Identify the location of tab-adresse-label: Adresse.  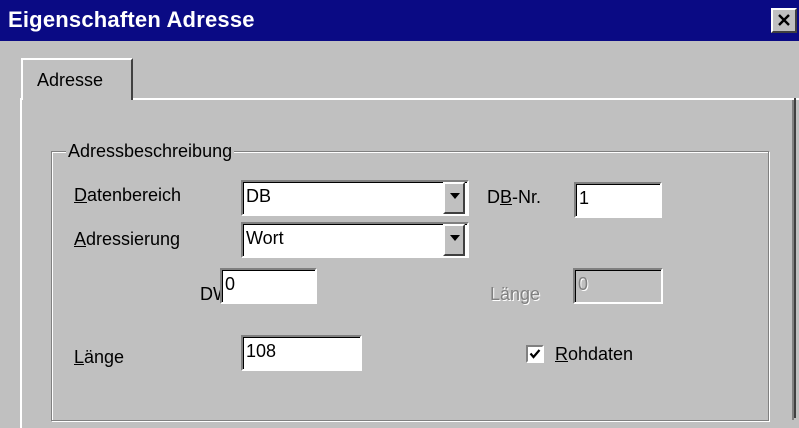
(70, 80).